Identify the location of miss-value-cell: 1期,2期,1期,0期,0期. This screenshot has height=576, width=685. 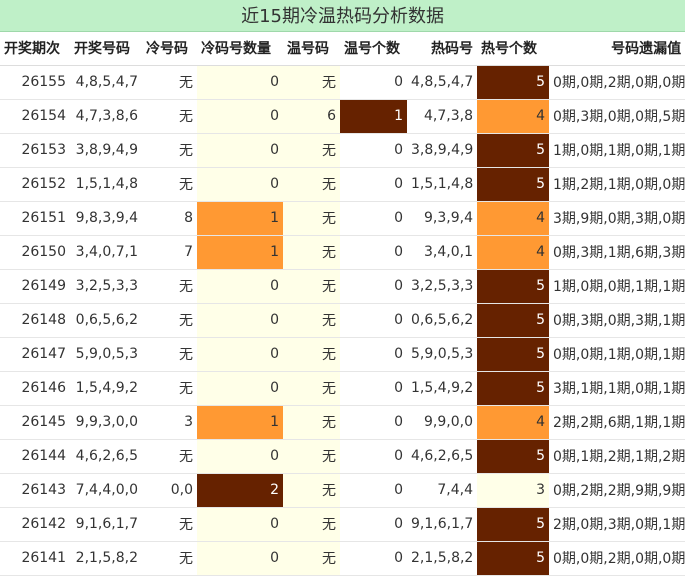
(617, 184).